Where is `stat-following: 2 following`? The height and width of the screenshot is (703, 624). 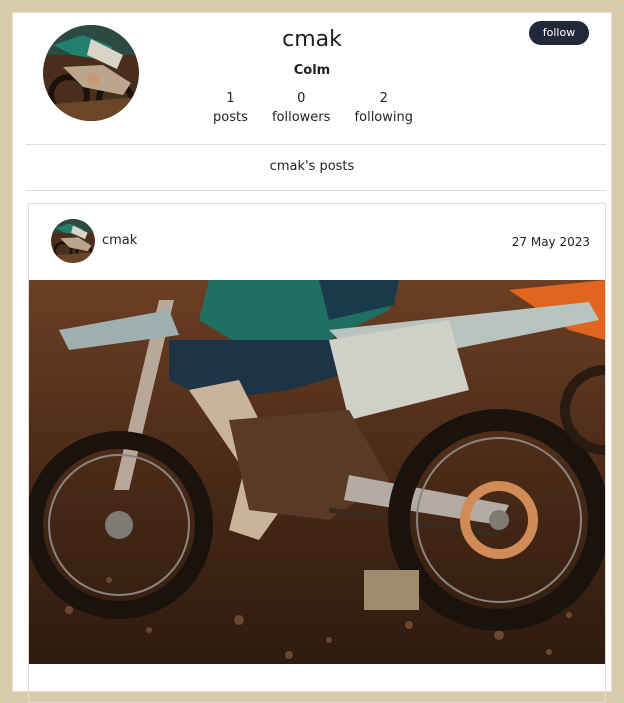 stat-following: 2 following is located at coordinates (384, 108).